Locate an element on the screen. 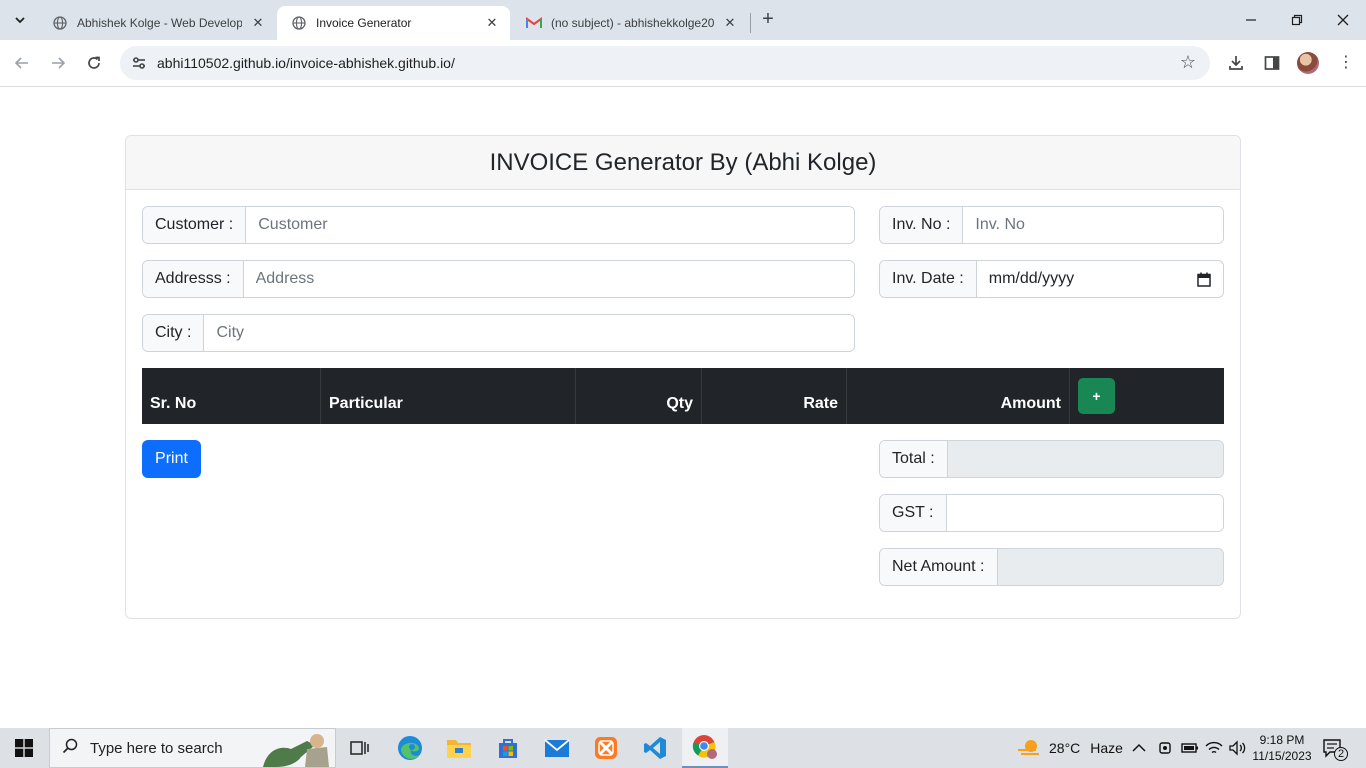 The width and height of the screenshot is (1366, 768). back-button is located at coordinates (22, 63).